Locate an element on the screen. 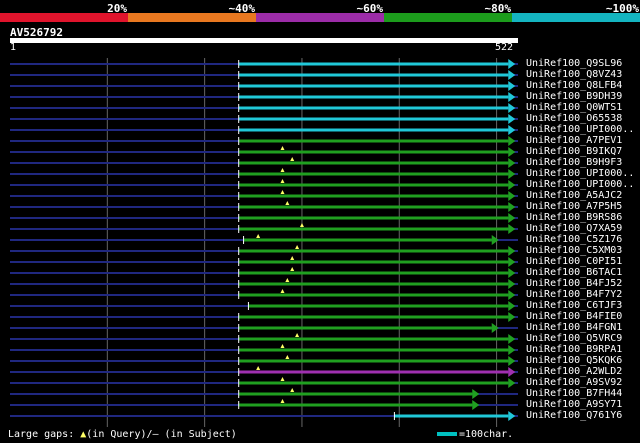  hit-label: UniRef100_Q8VZ43 is located at coordinates (574, 74).